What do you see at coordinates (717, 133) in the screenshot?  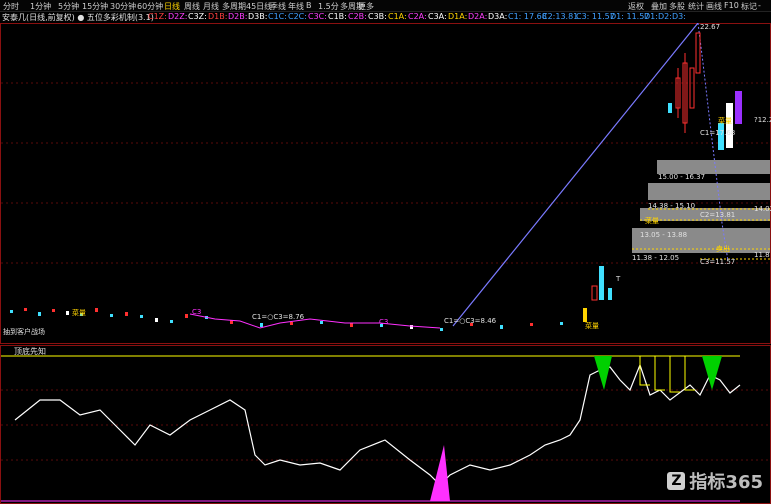 I see `label-c1: C1=17.68` at bounding box center [717, 133].